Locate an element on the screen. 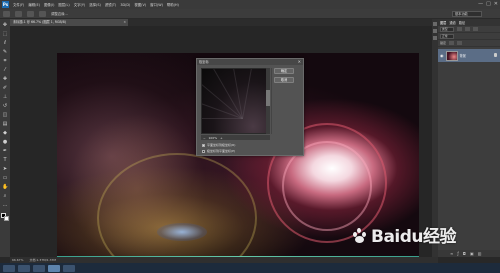  hand-tool-icon: ✋ is located at coordinates (5, 187).